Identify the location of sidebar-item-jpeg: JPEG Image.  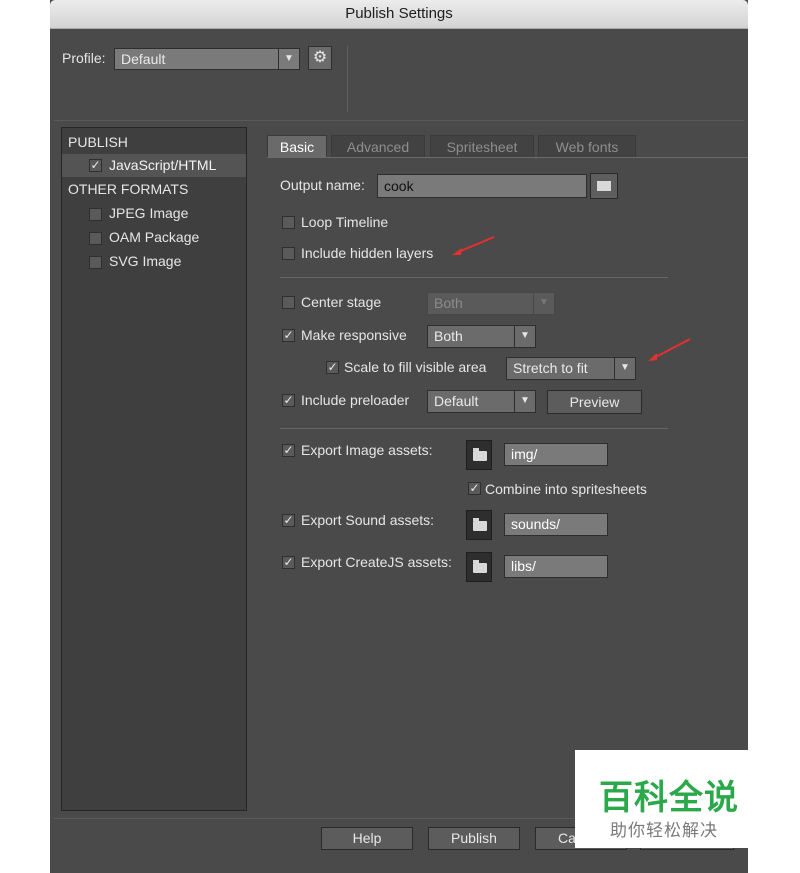
(154, 214).